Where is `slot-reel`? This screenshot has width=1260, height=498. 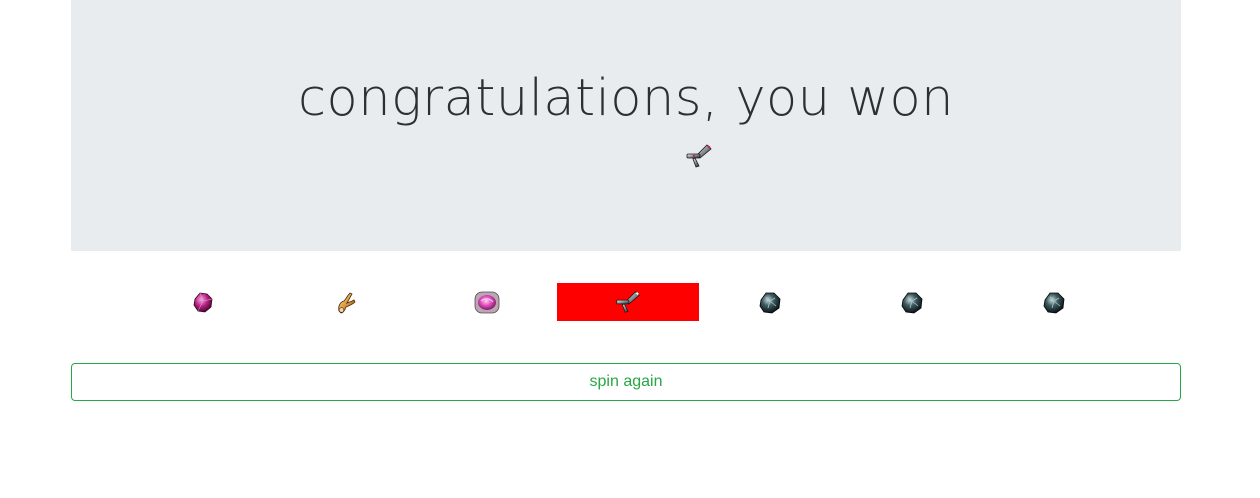
slot-reel is located at coordinates (630, 302).